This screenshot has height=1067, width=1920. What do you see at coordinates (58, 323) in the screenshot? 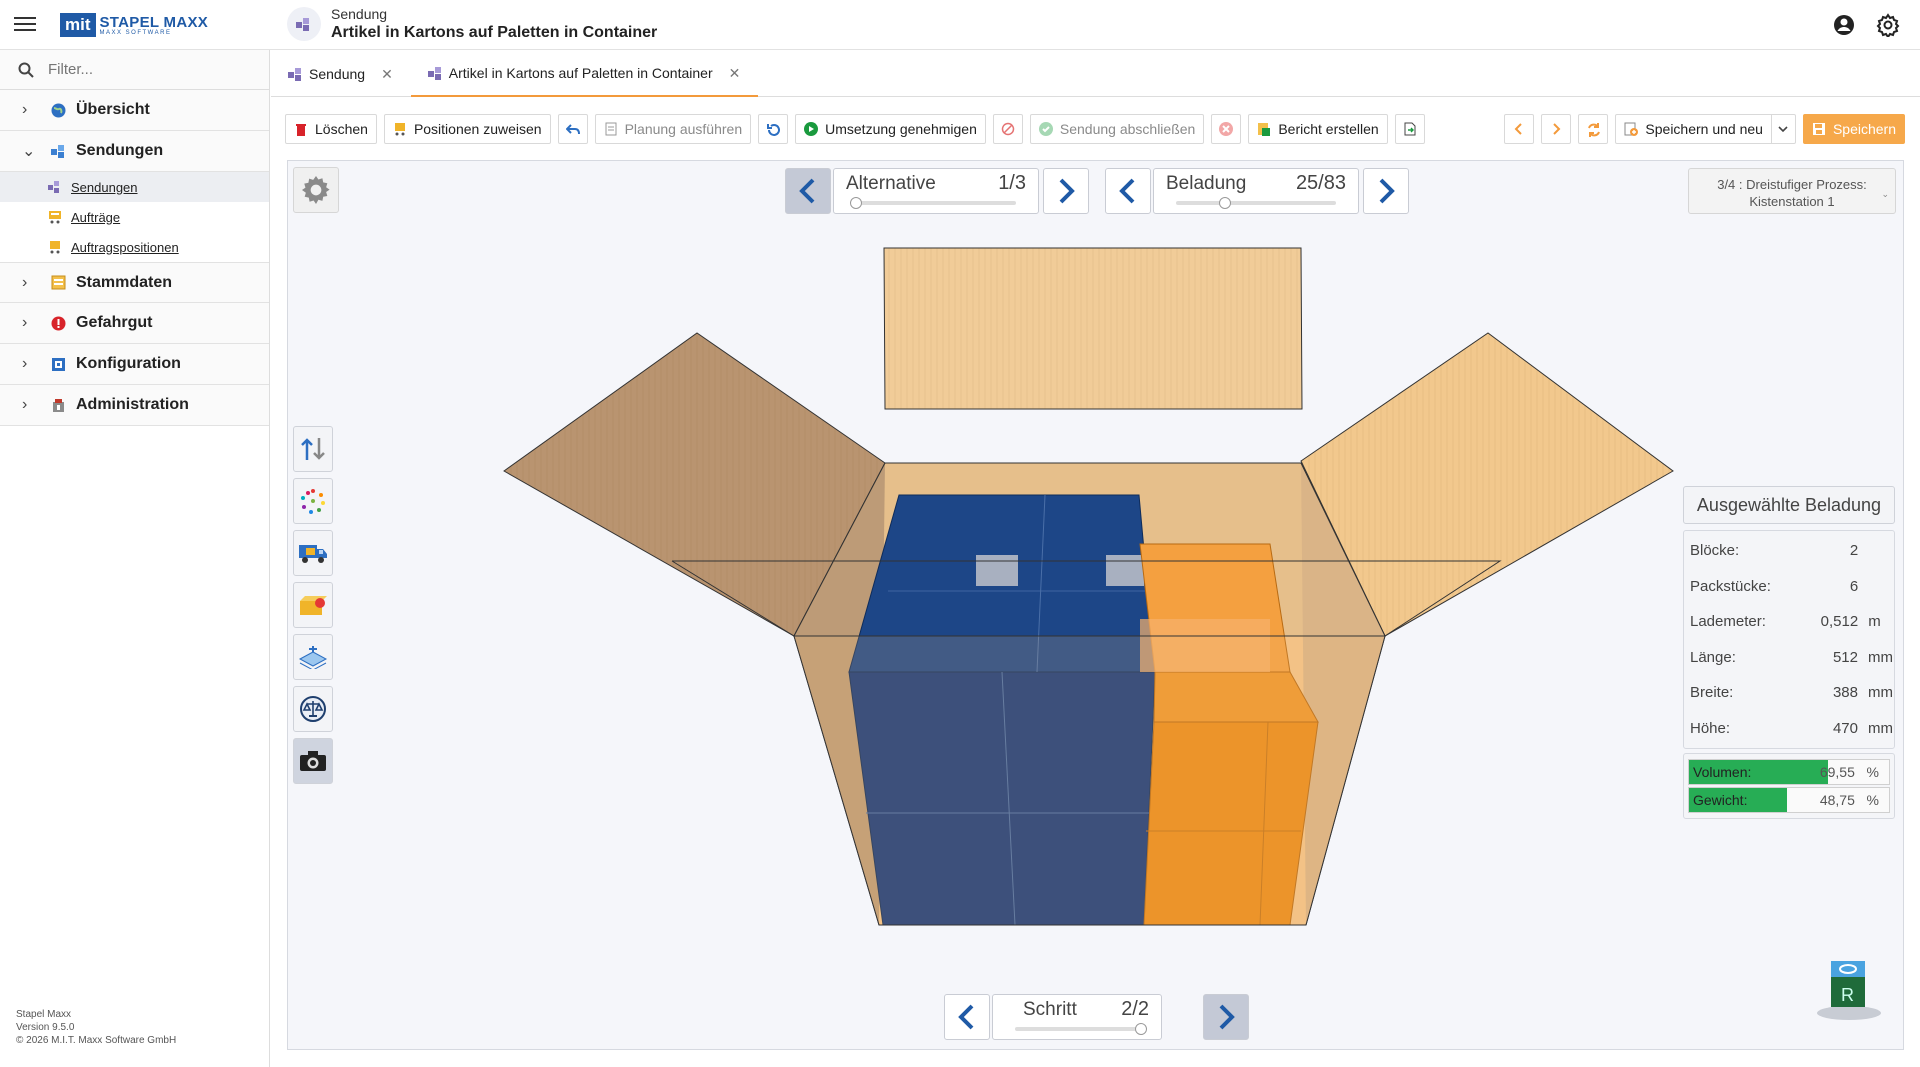
I see `hazard-icon` at bounding box center [58, 323].